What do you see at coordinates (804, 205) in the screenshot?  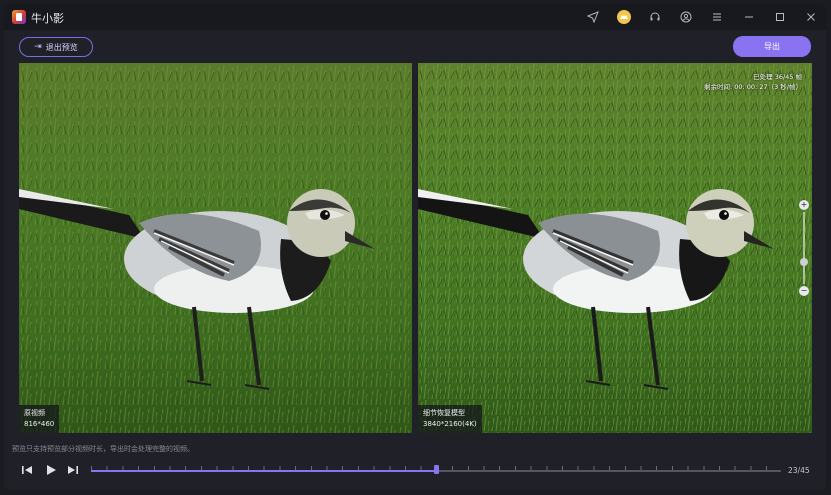 I see `zoom-in-button: +` at bounding box center [804, 205].